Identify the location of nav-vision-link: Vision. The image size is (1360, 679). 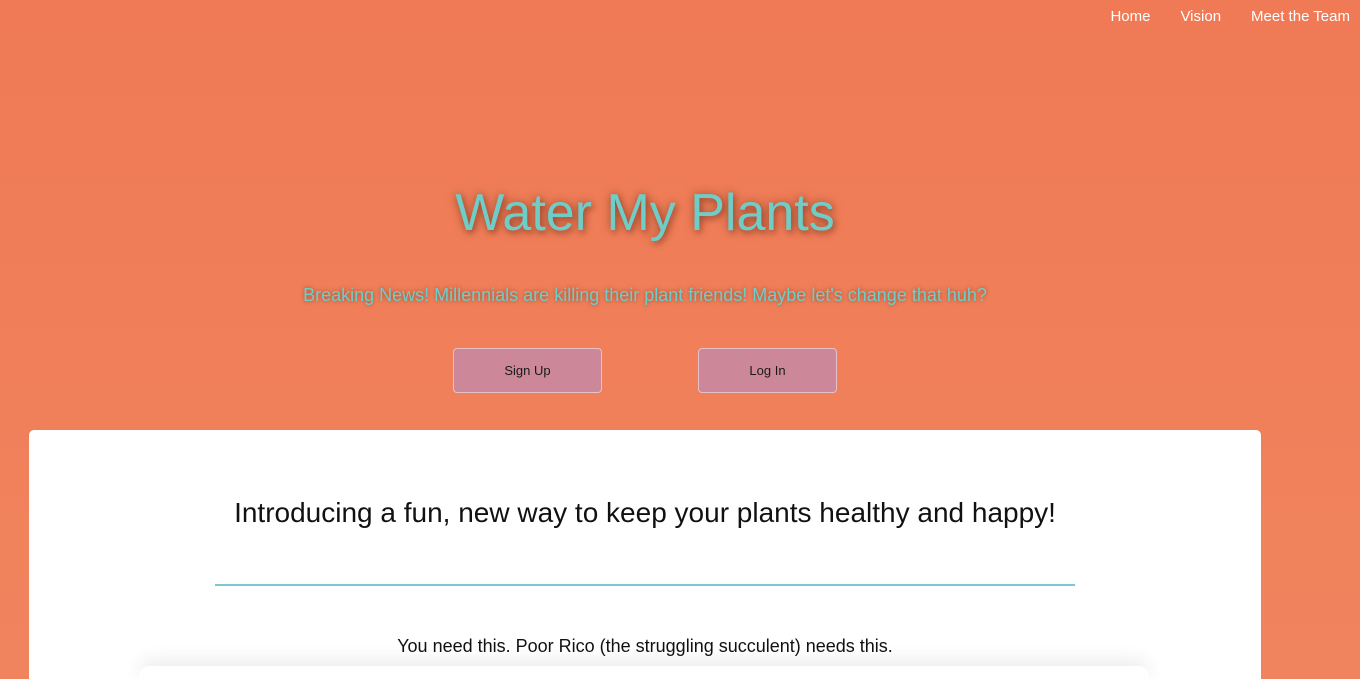
(1200, 16).